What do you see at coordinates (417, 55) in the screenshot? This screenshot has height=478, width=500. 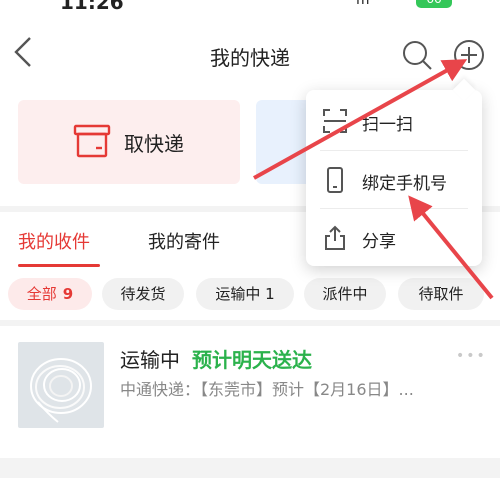 I see `search-icon` at bounding box center [417, 55].